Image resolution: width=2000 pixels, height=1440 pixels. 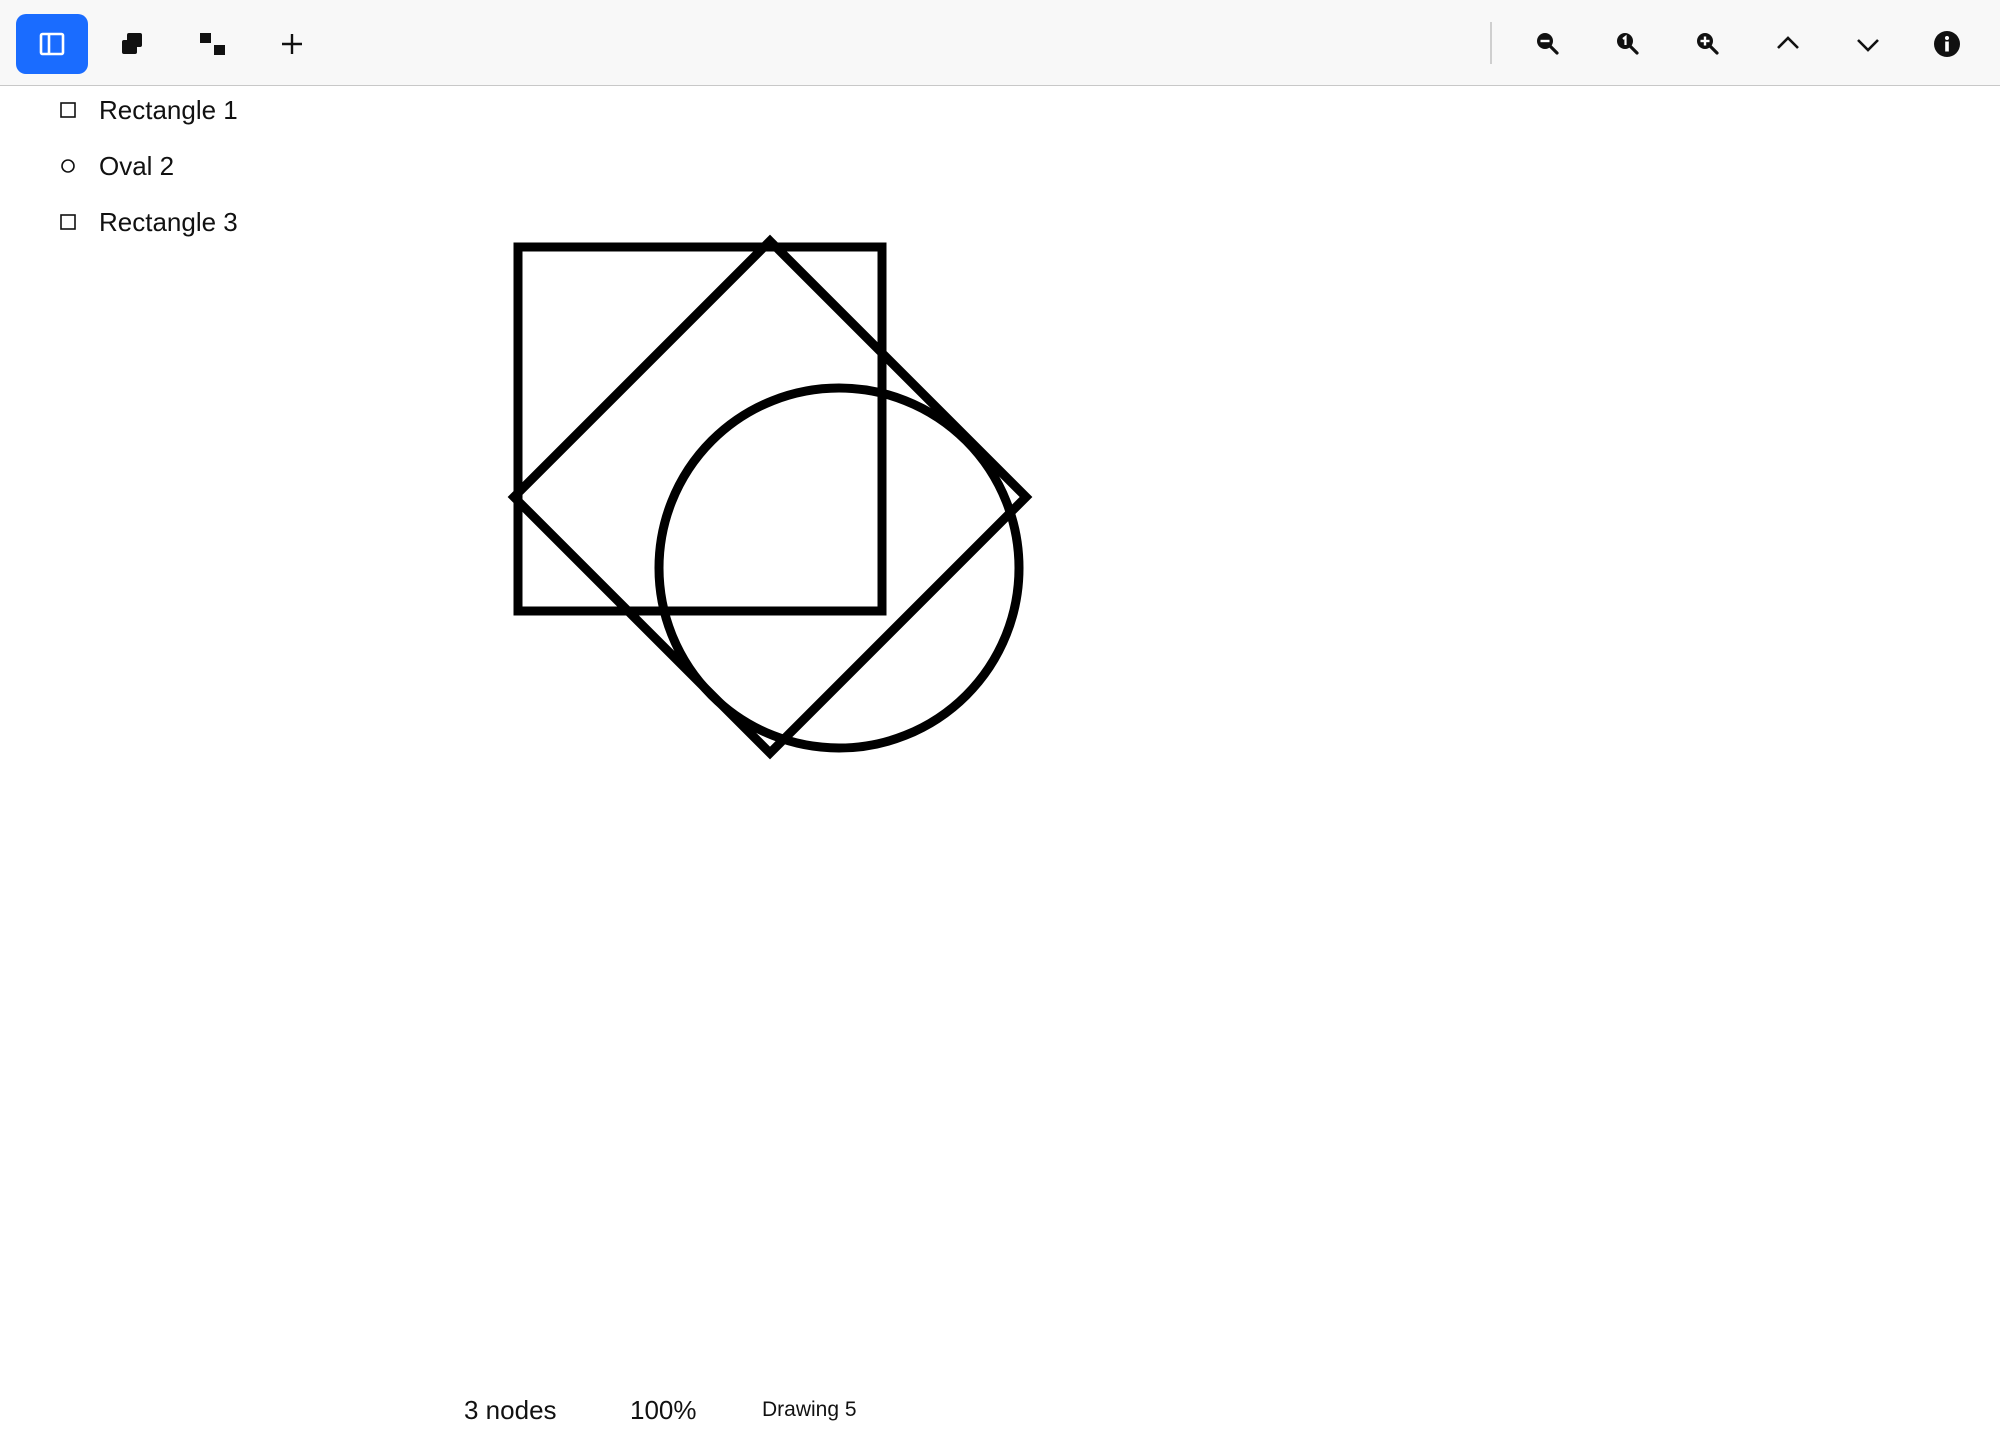 I want to click on add-shape-button, so click(x=292, y=44).